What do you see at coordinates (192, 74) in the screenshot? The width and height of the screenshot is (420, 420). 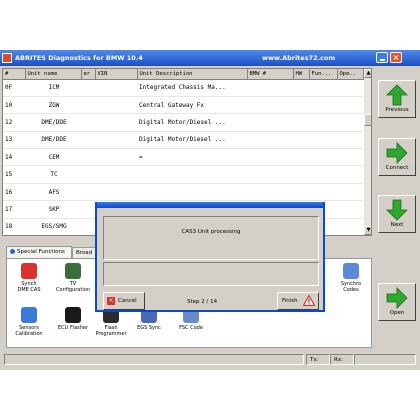 I see `column-header: Unit Description` at bounding box center [192, 74].